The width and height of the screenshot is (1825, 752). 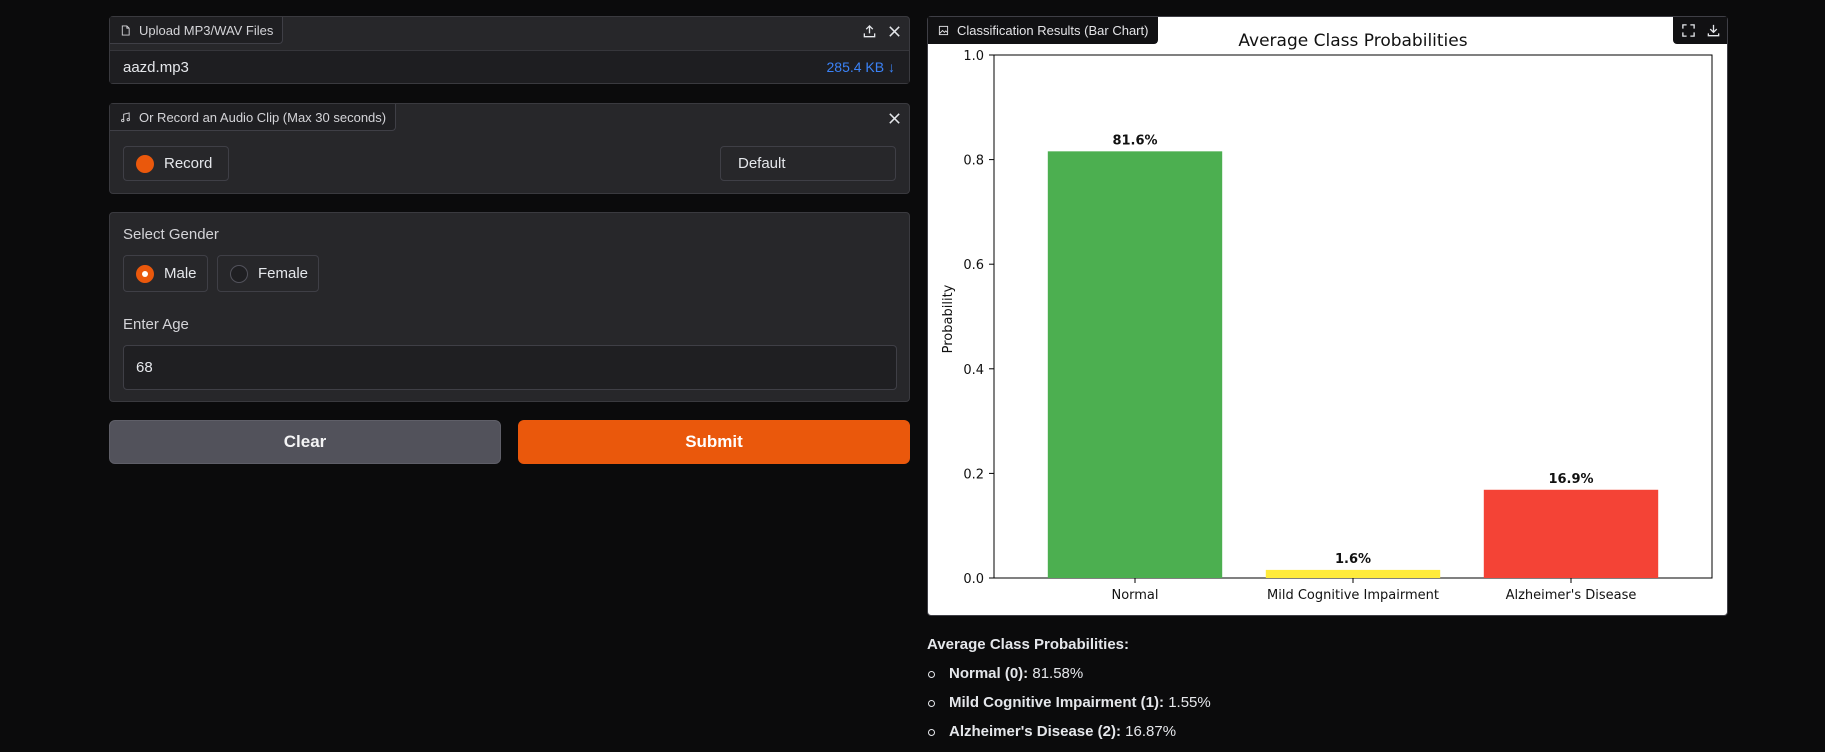 What do you see at coordinates (509, 307) in the screenshot?
I see `patient-form-panel: Select Gender Male Female Enter Age` at bounding box center [509, 307].